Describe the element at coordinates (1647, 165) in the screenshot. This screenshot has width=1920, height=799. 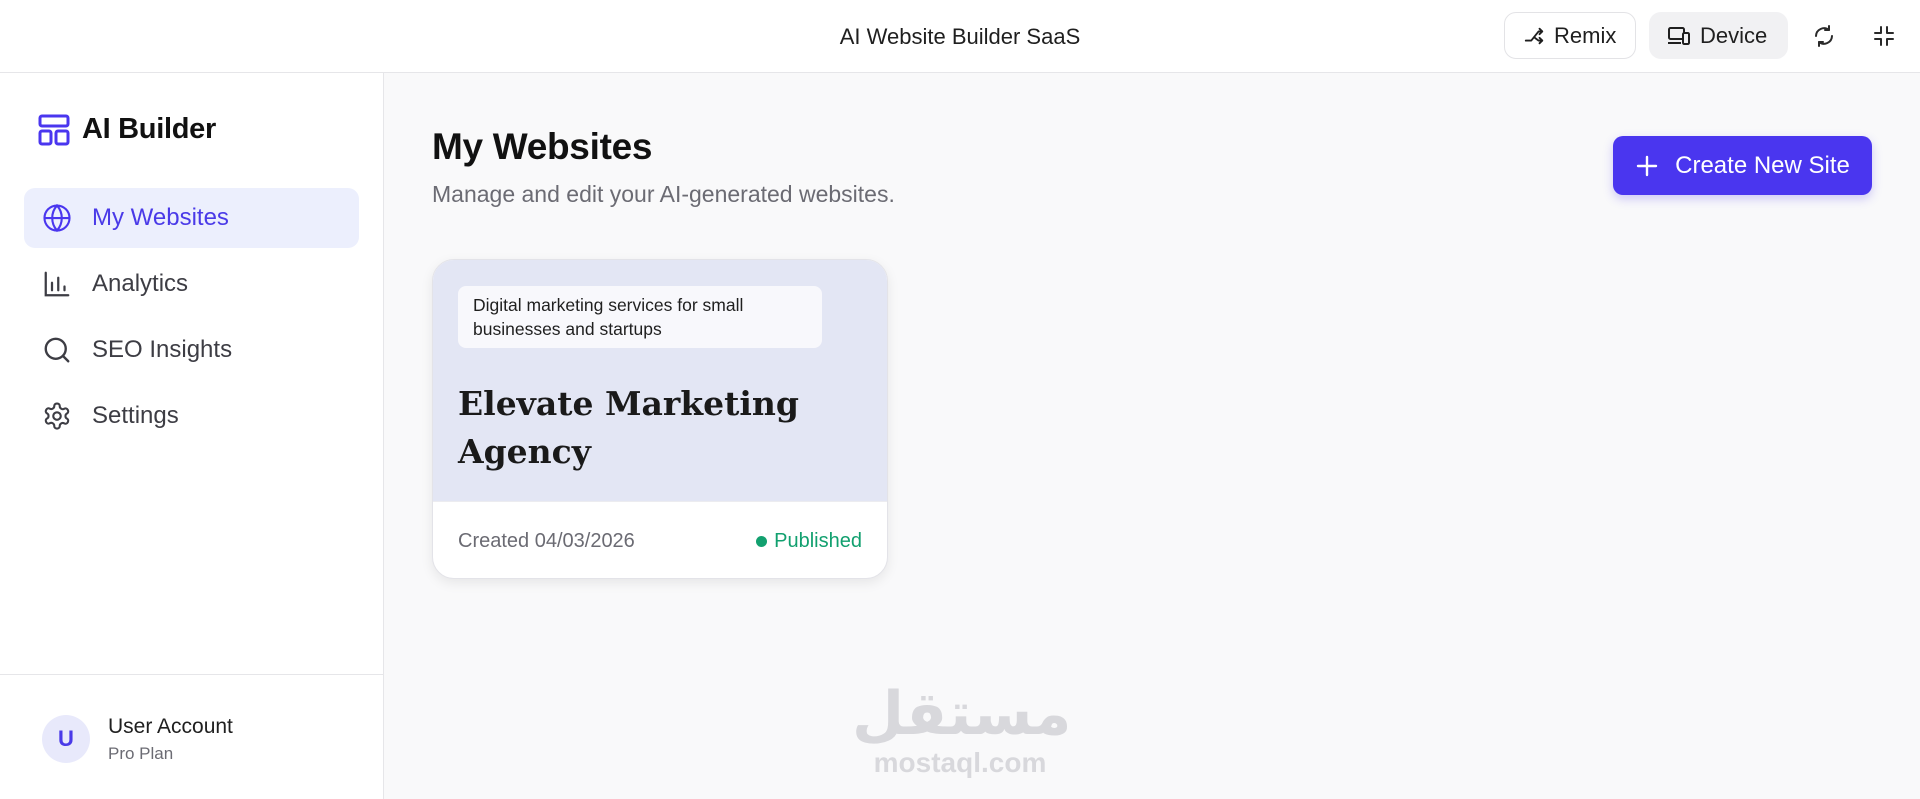
I see `plus-icon` at that location.